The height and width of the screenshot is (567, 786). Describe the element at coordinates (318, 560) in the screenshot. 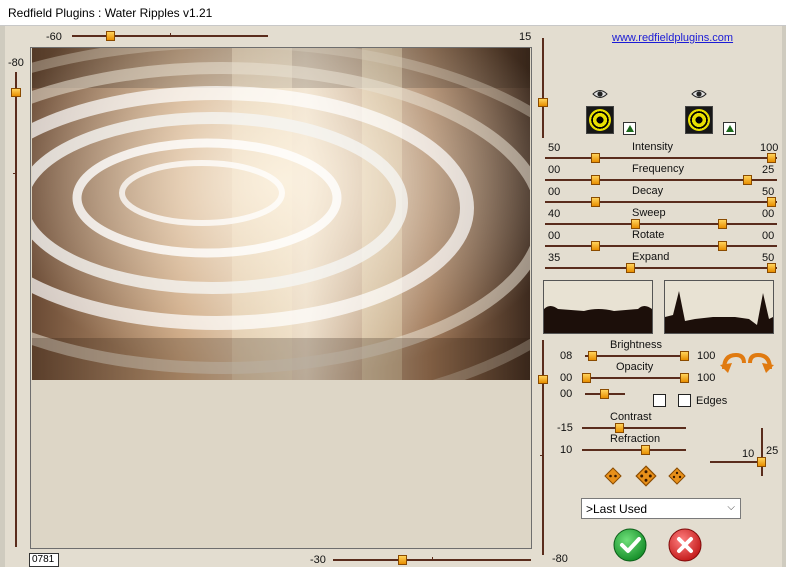

I see `bottom-slider-label: -30` at that location.